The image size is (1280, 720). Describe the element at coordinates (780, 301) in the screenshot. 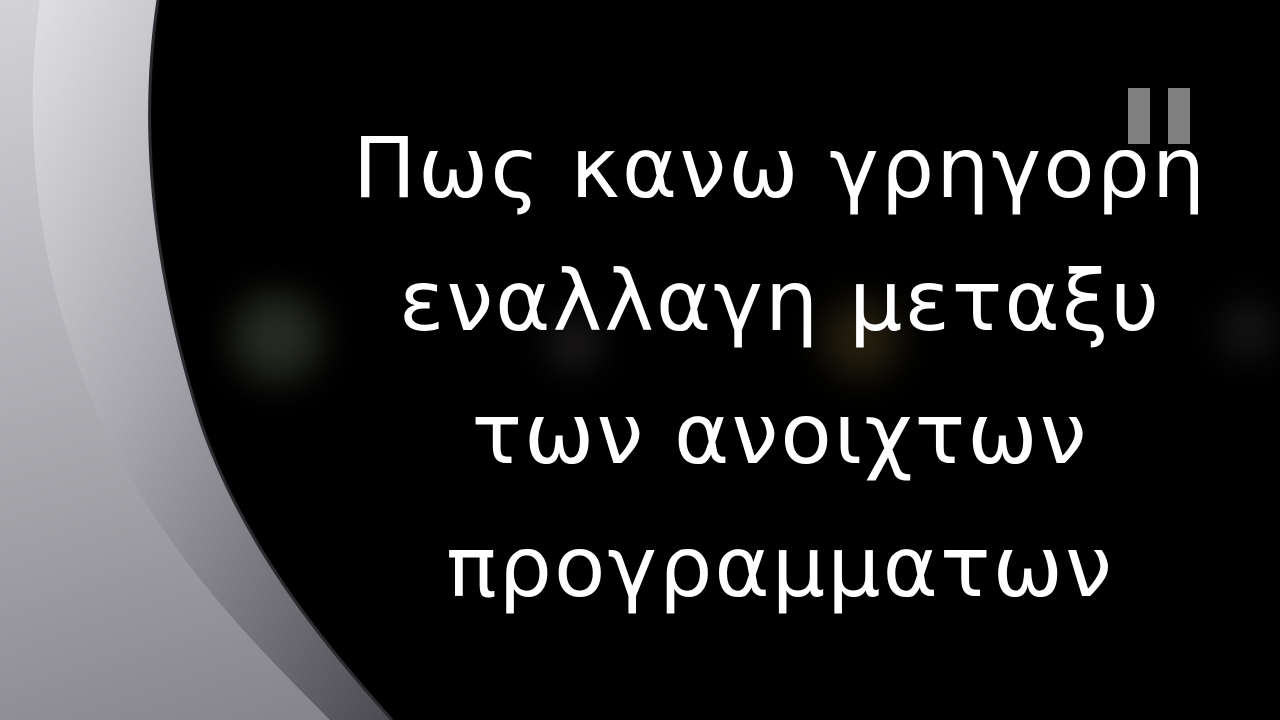

I see `title-line-2: εναλλαγη μεταξυ` at that location.